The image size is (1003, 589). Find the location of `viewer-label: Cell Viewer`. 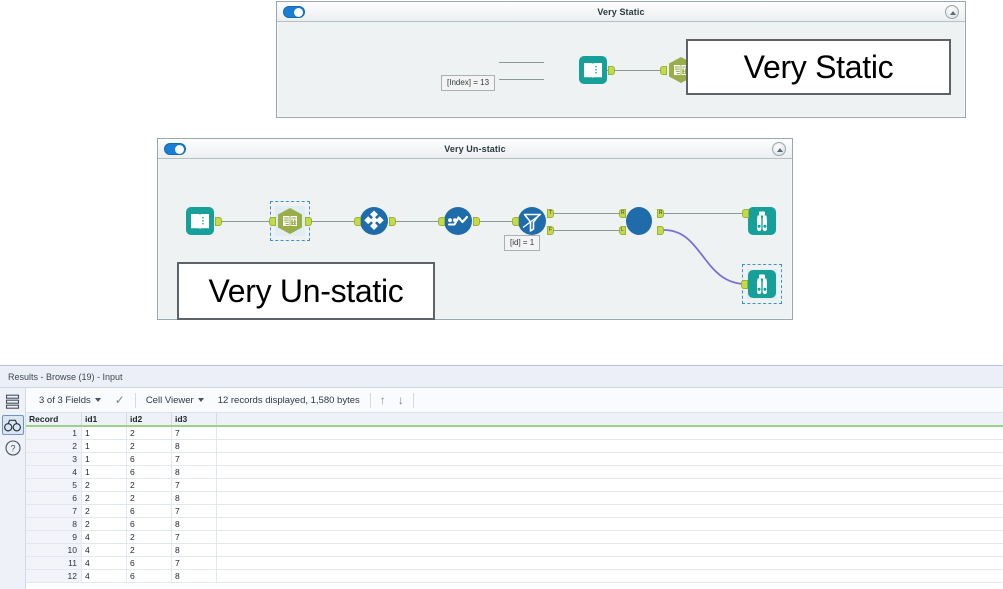

viewer-label: Cell Viewer is located at coordinates (169, 400).